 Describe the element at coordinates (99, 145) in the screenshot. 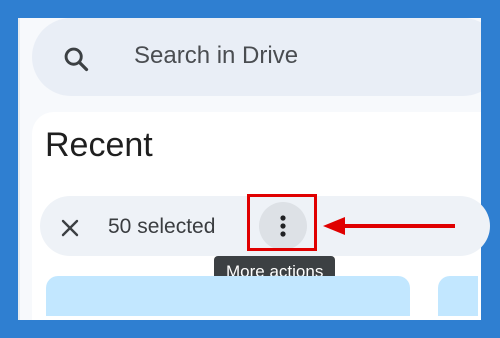

I see `page-title: Recent` at that location.